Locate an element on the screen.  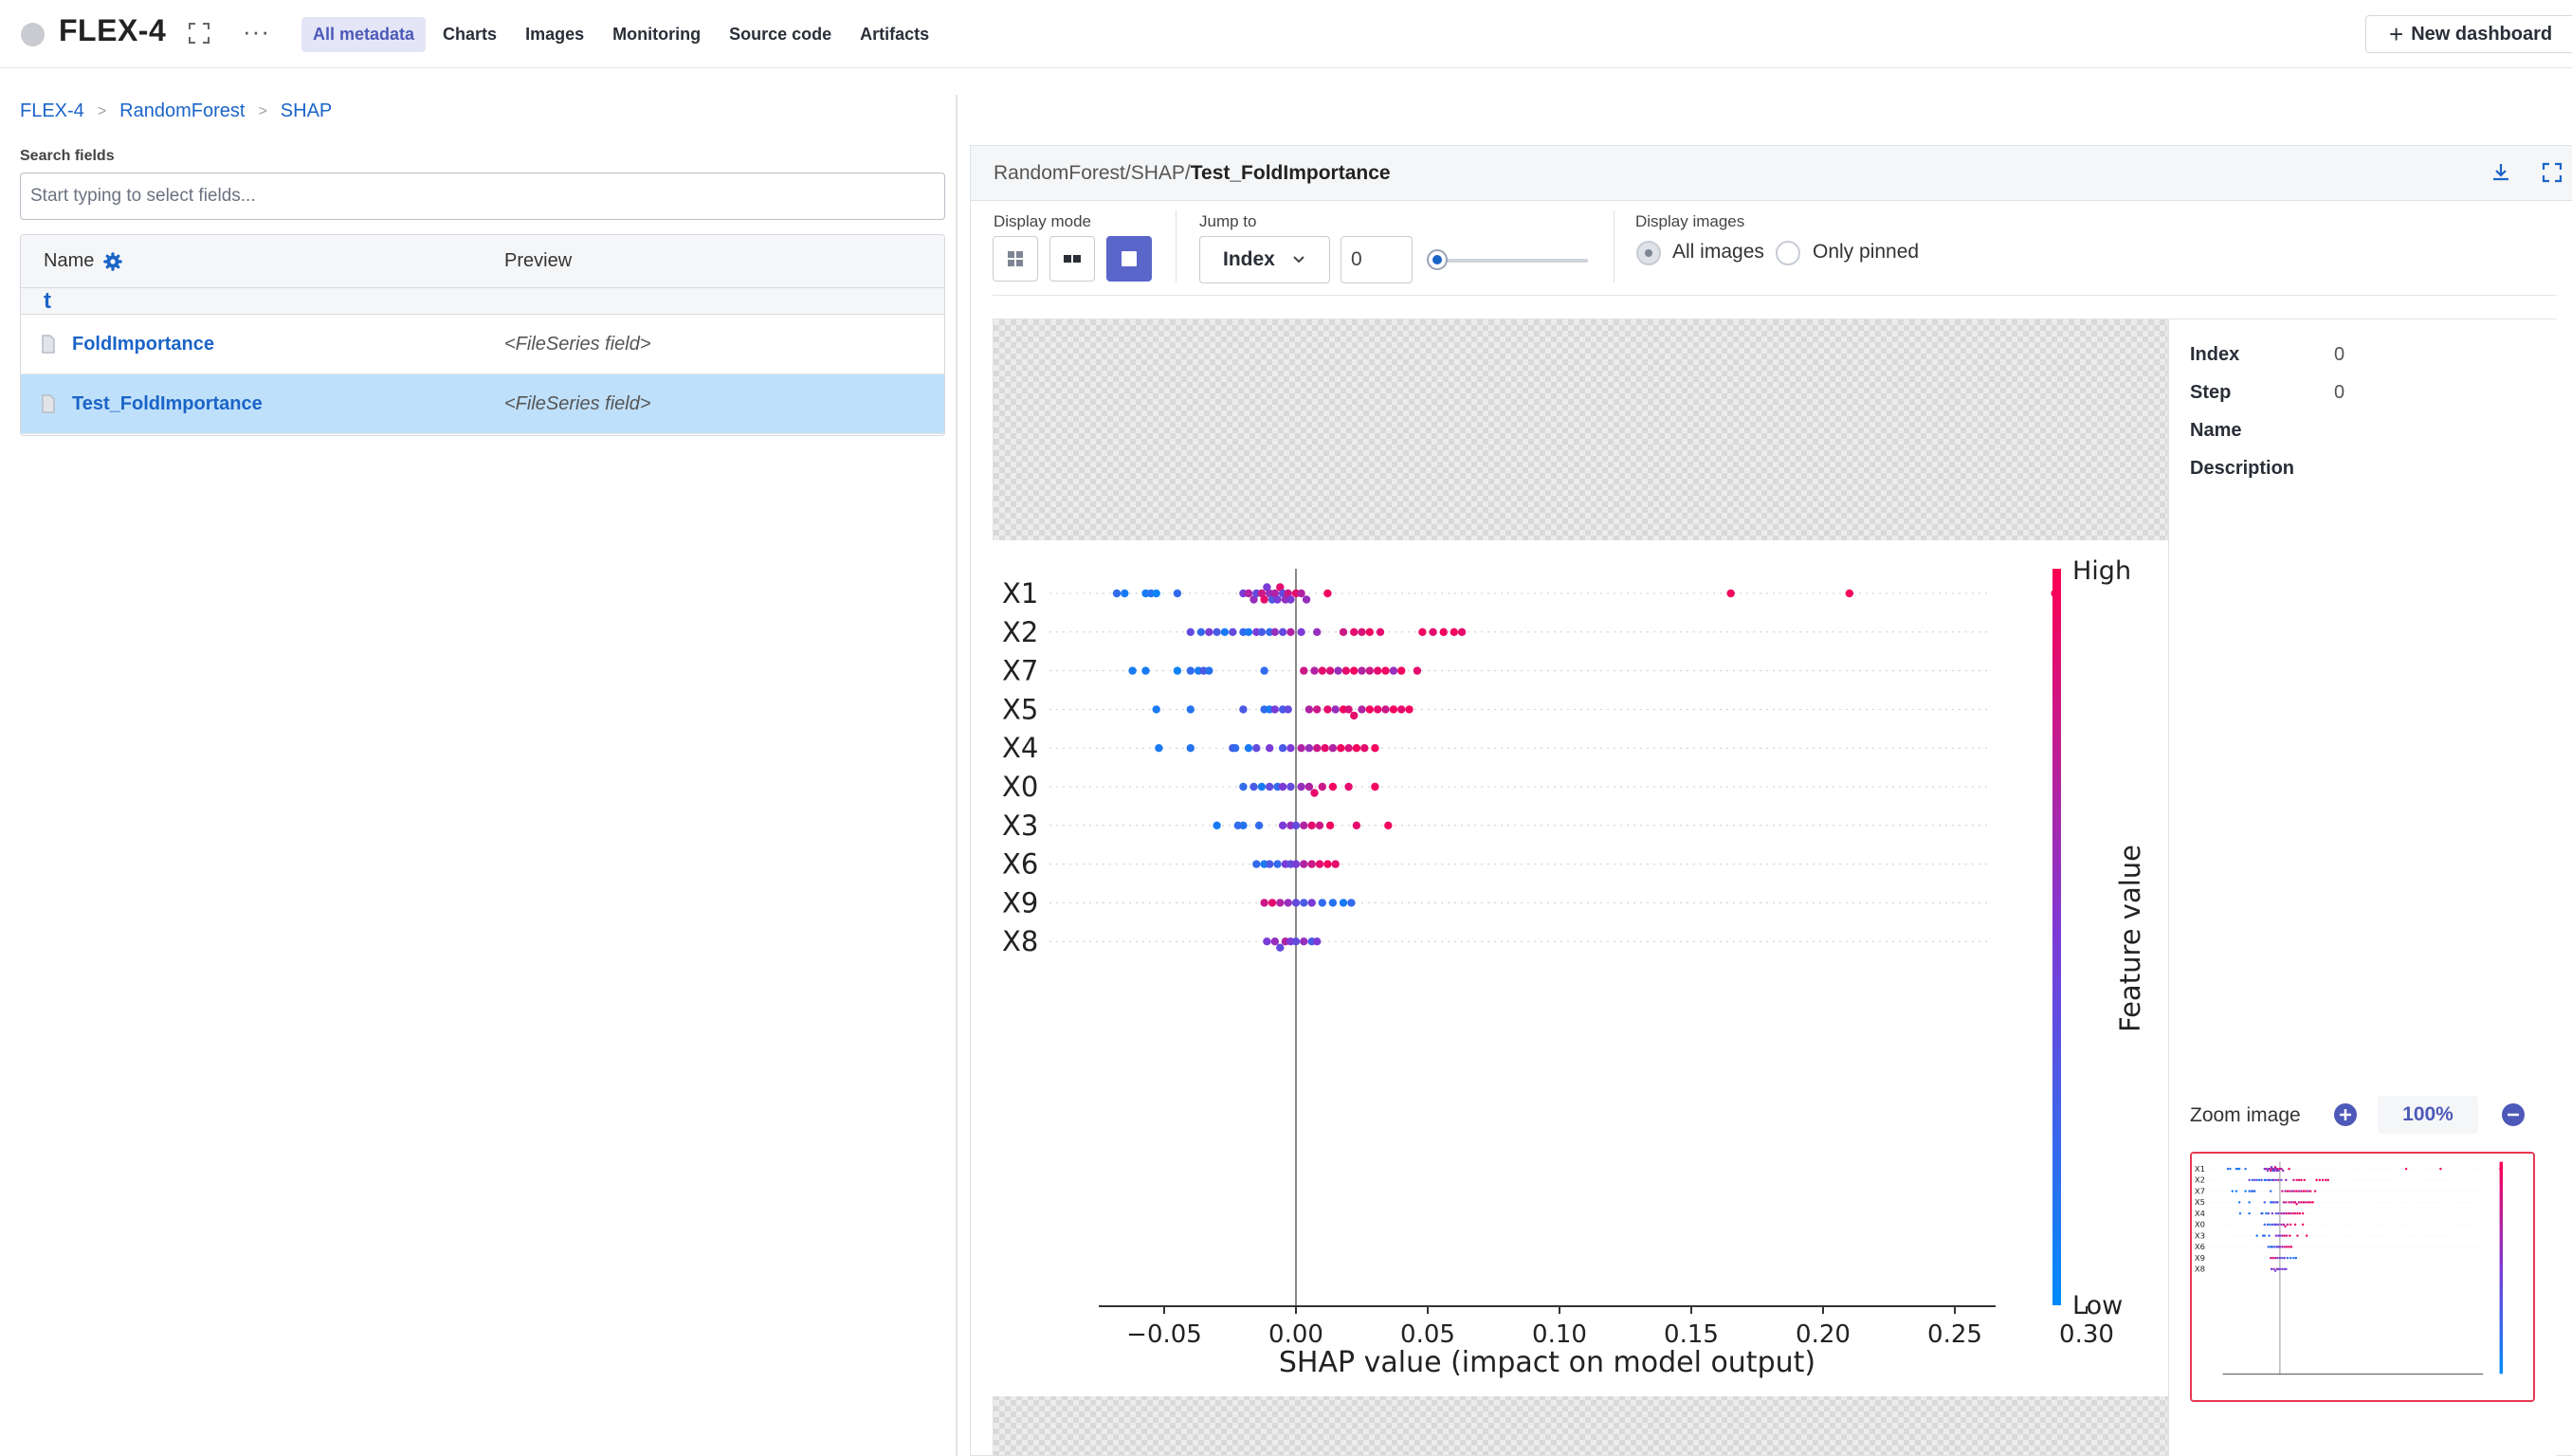
radio-only-pinned-label: Only pinned is located at coordinates (1866, 252).